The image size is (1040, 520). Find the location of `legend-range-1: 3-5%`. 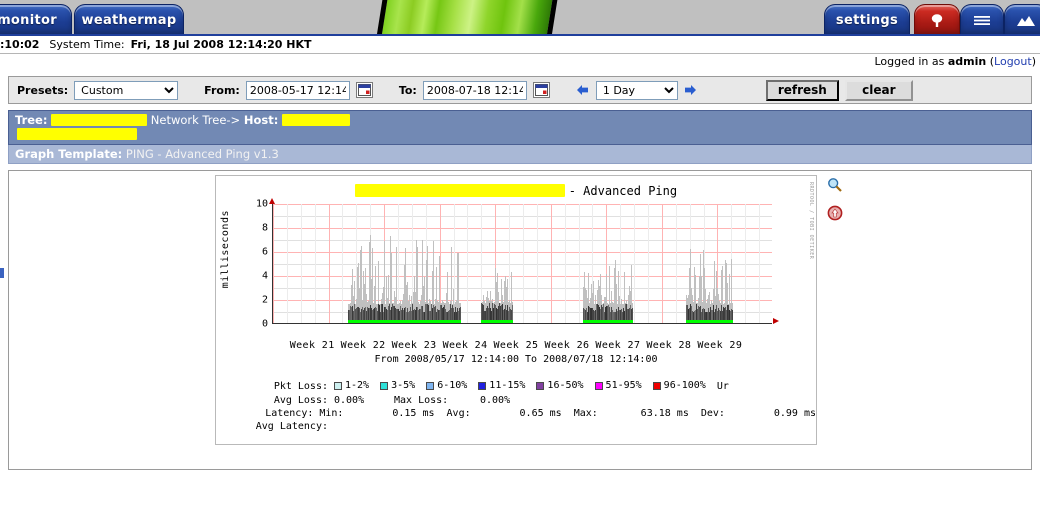

legend-range-1: 3-5% is located at coordinates (403, 385).